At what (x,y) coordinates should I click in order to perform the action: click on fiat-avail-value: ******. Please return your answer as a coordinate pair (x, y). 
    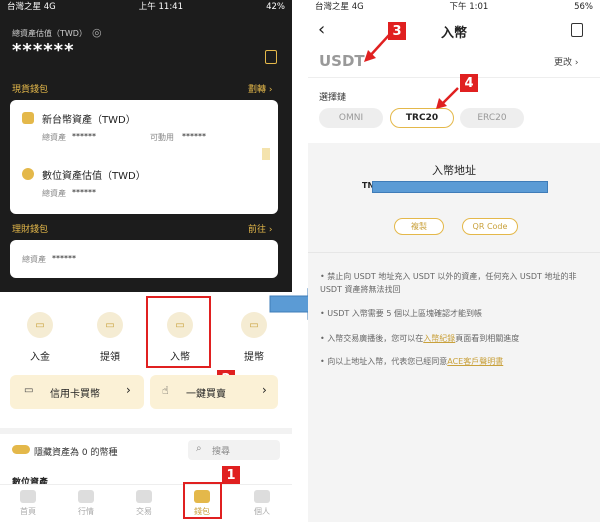
    Looking at the image, I should click on (194, 136).